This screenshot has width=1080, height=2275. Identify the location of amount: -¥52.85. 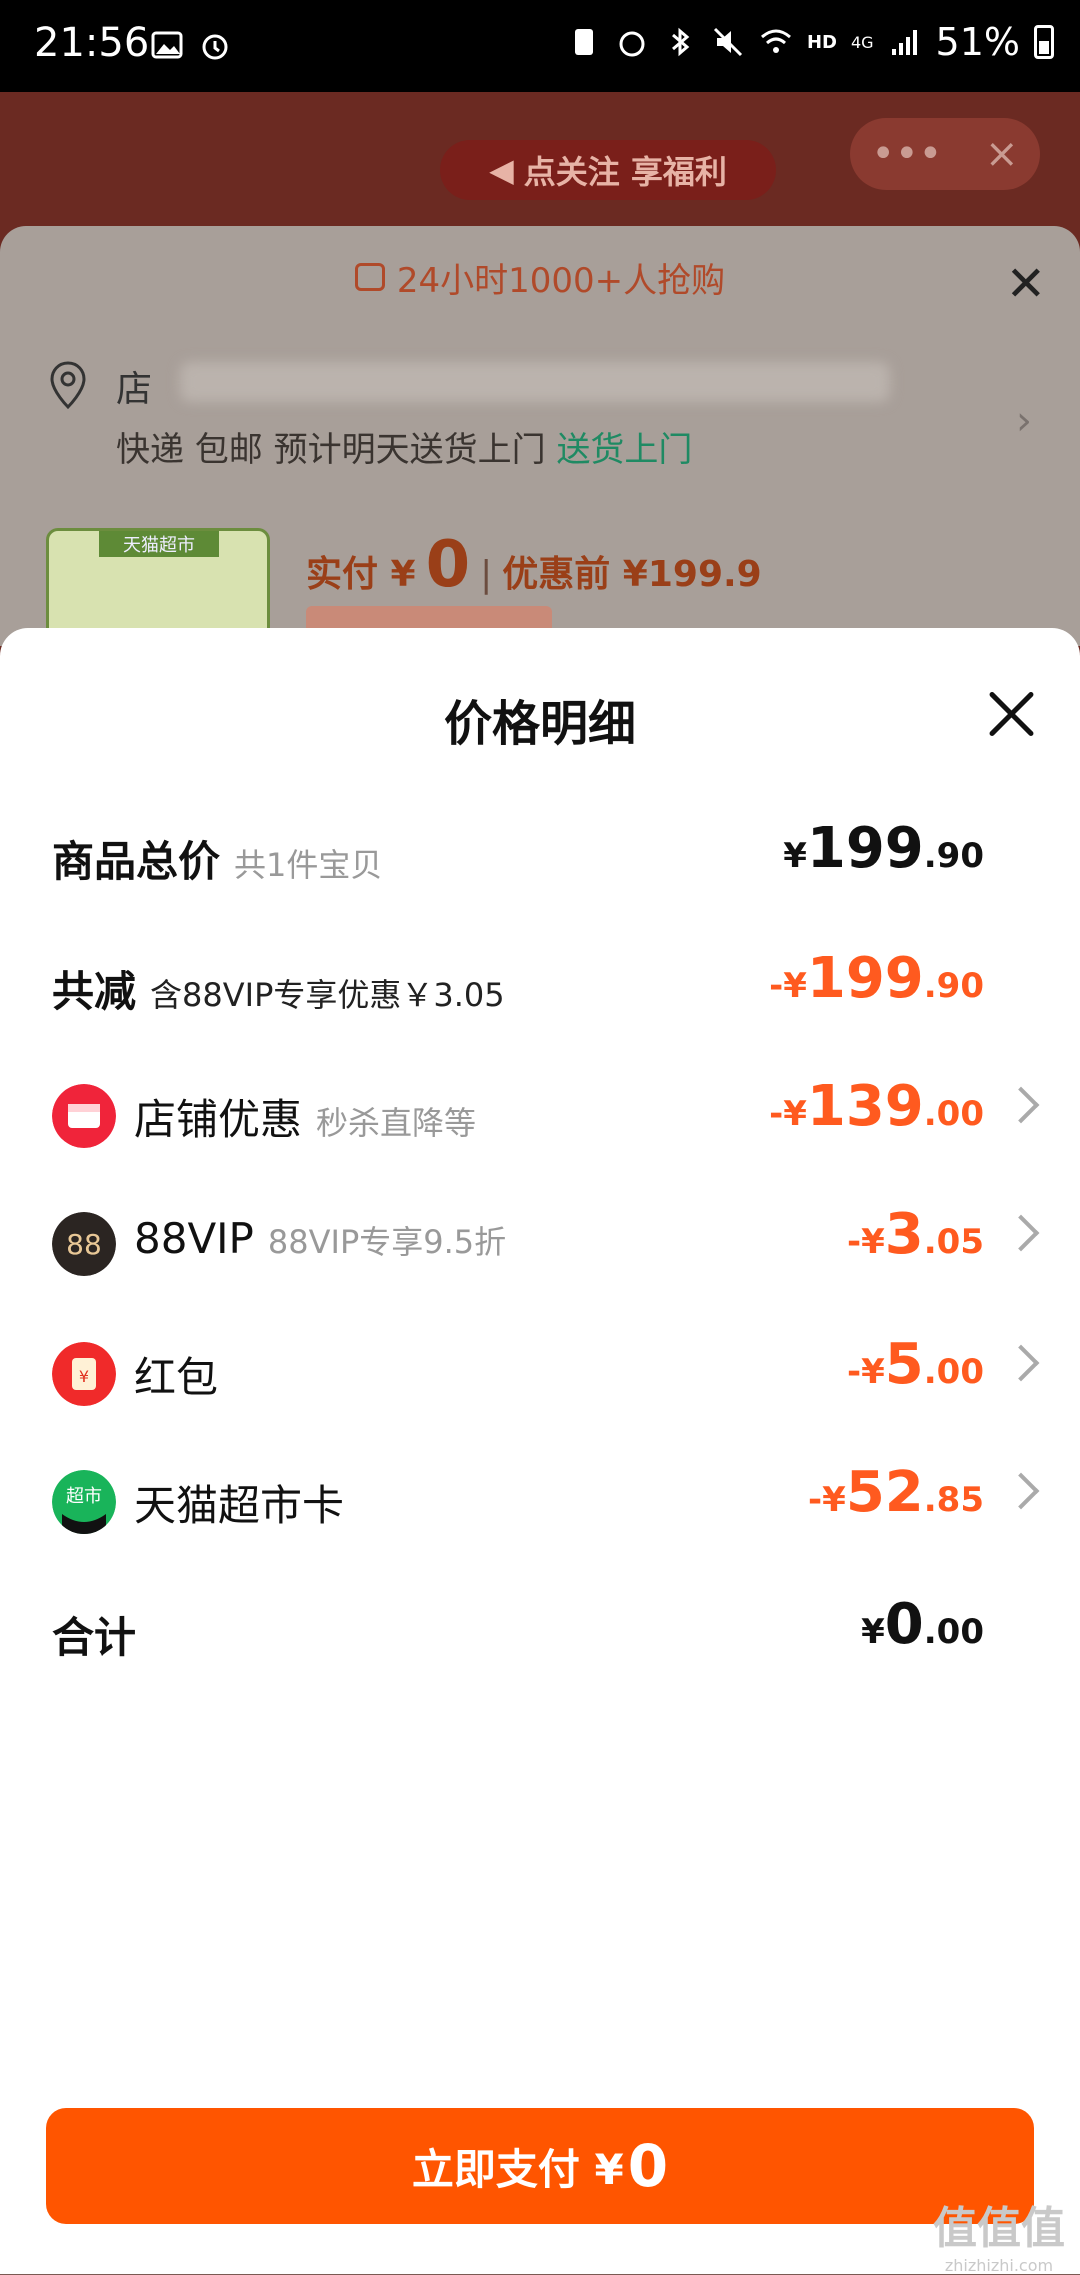
(896, 1492).